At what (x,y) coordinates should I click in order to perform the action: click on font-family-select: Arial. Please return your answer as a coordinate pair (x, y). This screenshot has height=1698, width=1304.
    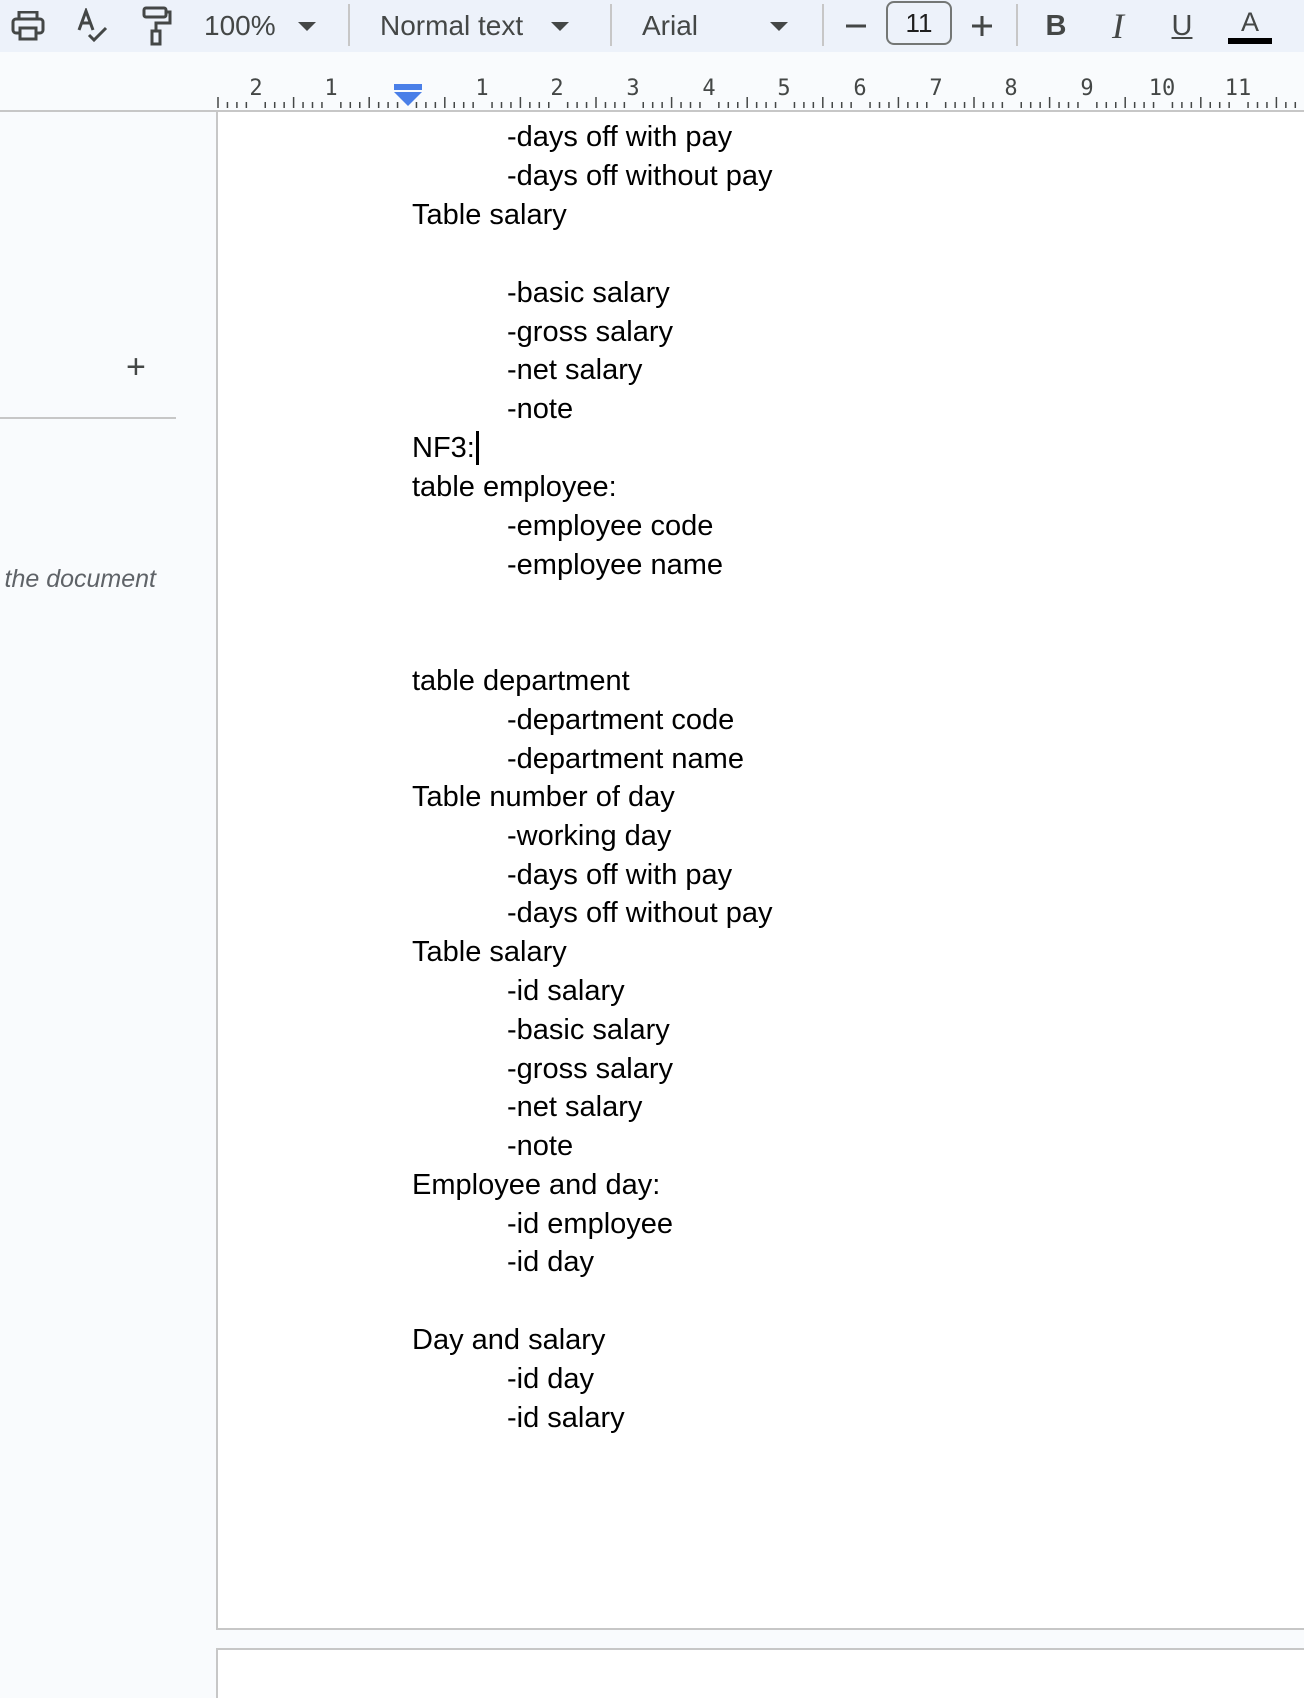
    Looking at the image, I should click on (720, 26).